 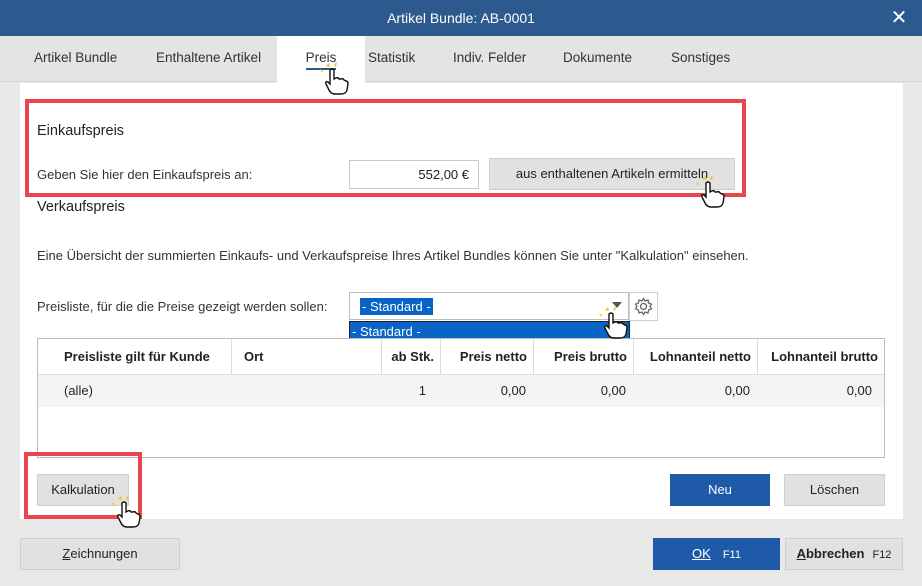 What do you see at coordinates (411, 357) in the screenshot?
I see `column-ab-stk: ab Stk.` at bounding box center [411, 357].